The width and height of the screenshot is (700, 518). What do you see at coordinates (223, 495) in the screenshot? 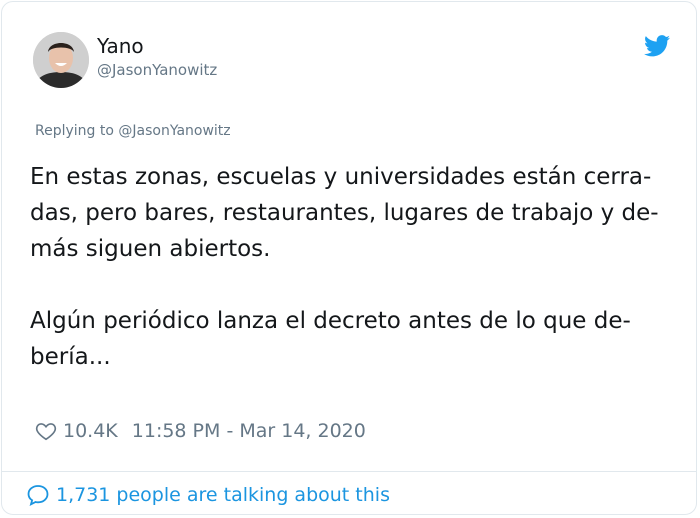
I see `conversation-label: 1,731 people are talking about this` at bounding box center [223, 495].